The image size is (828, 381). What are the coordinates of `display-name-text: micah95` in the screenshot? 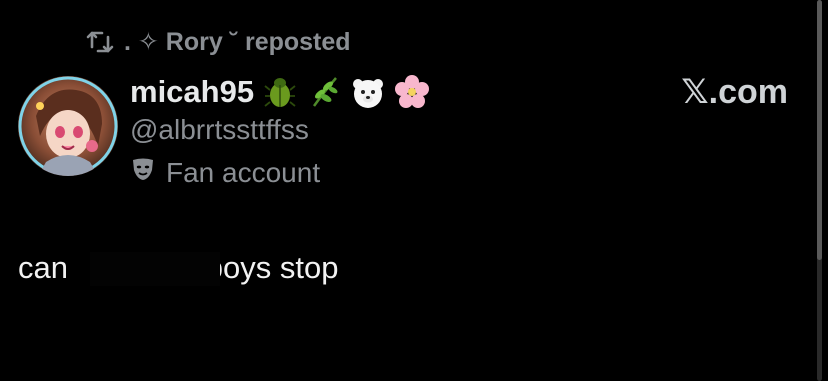 It's located at (192, 91).